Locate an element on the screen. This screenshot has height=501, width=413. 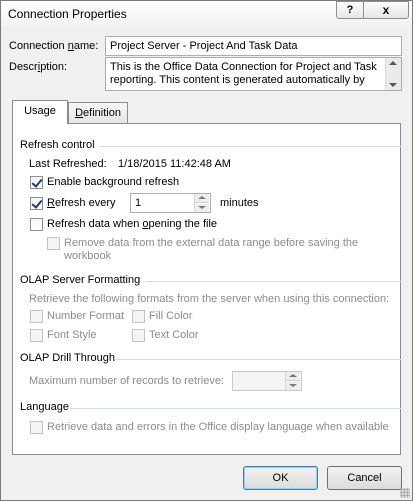
connection-name-field: Project Server - Project And Task Data is located at coordinates (253, 46).